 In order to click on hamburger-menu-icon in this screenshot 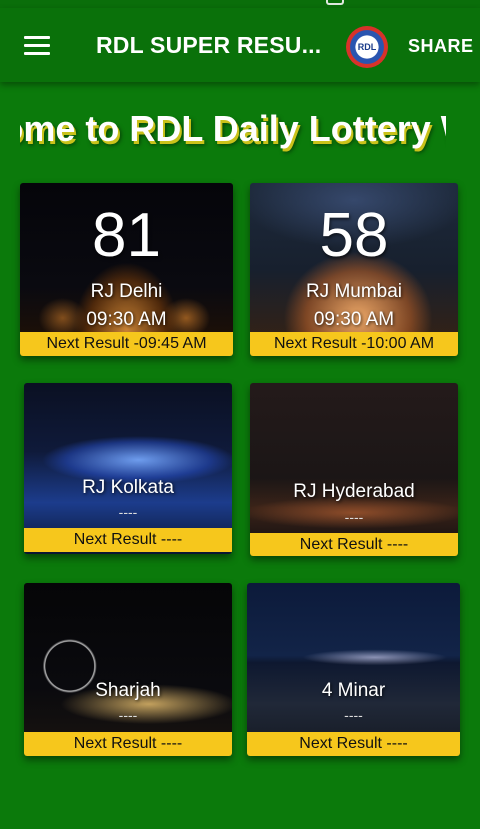, I will do `click(37, 45)`.